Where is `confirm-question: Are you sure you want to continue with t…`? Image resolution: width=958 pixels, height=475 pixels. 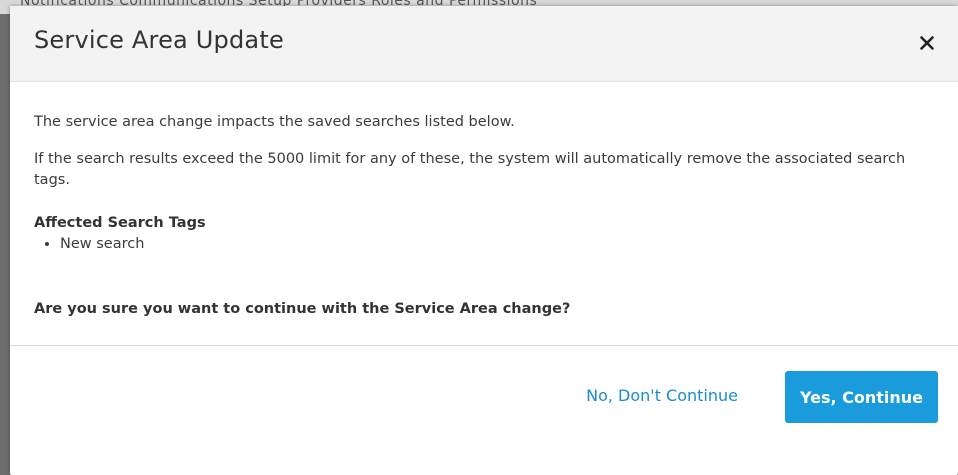 confirm-question: Are you sure you want to continue with t… is located at coordinates (302, 309).